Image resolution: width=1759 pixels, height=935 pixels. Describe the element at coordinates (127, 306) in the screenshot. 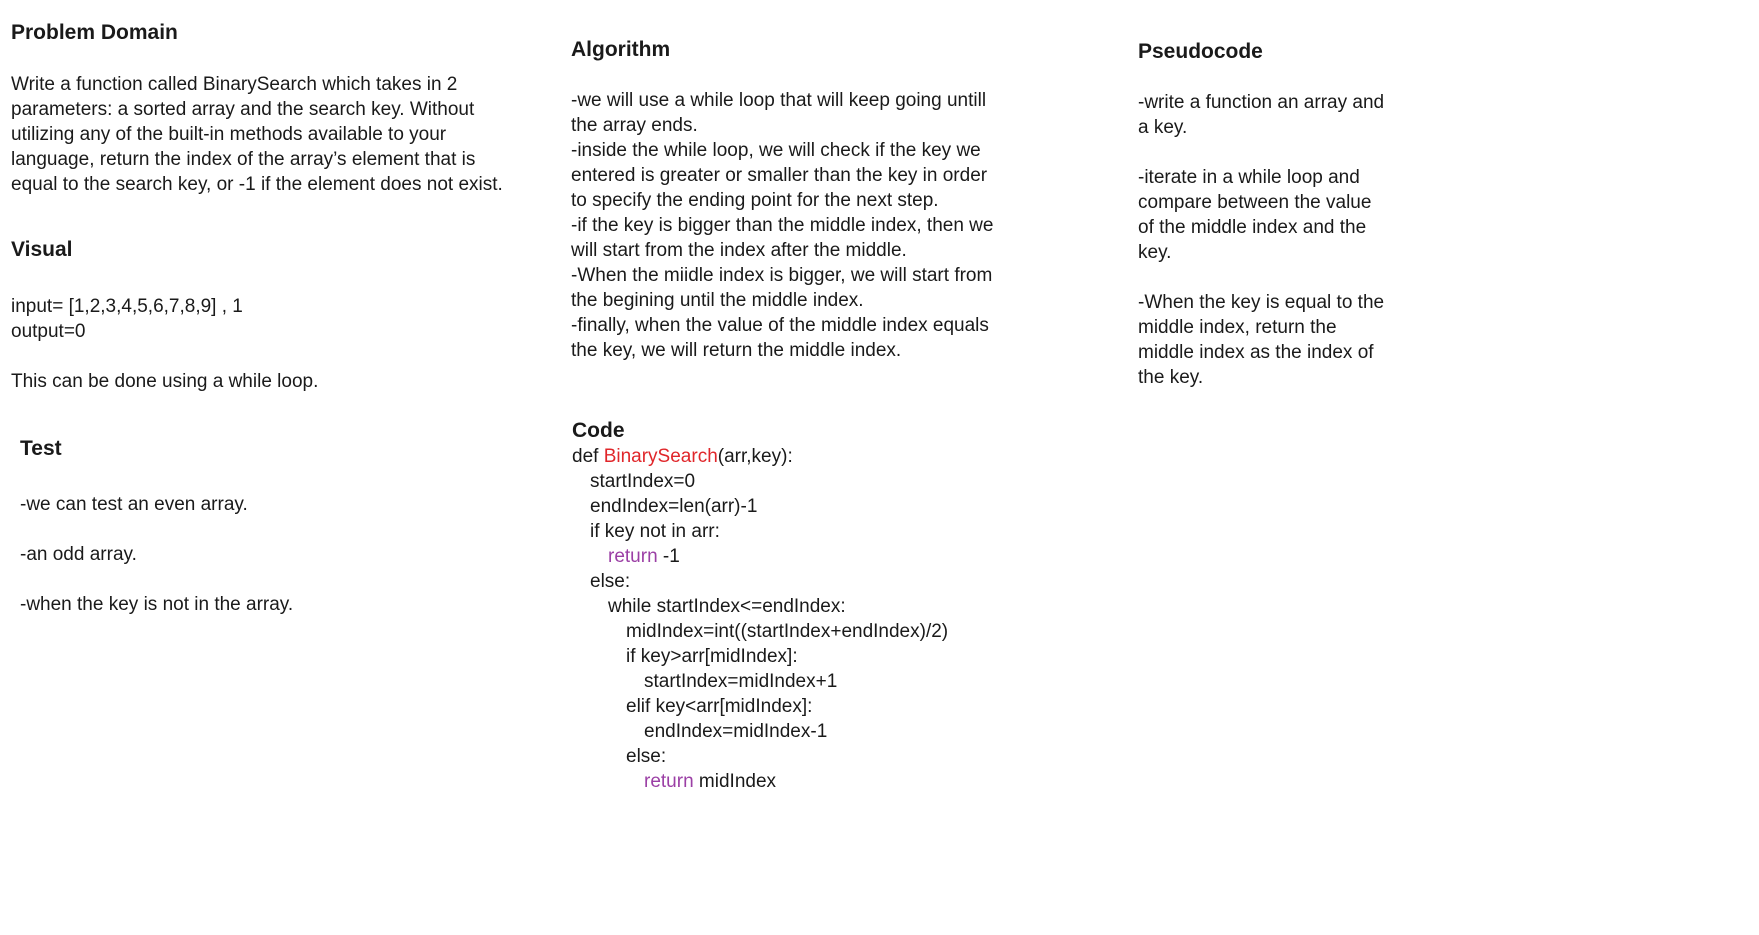

I see `visual-input-line: input= [1,2,3,4,5,6,7,8,9] , 1` at that location.